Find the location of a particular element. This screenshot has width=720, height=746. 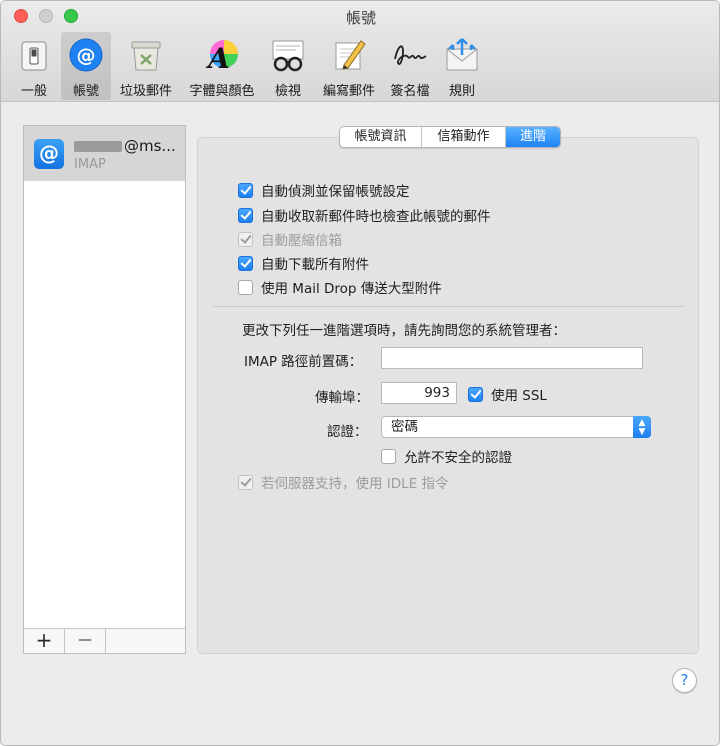

toolbar-general: 一般 is located at coordinates (34, 66).